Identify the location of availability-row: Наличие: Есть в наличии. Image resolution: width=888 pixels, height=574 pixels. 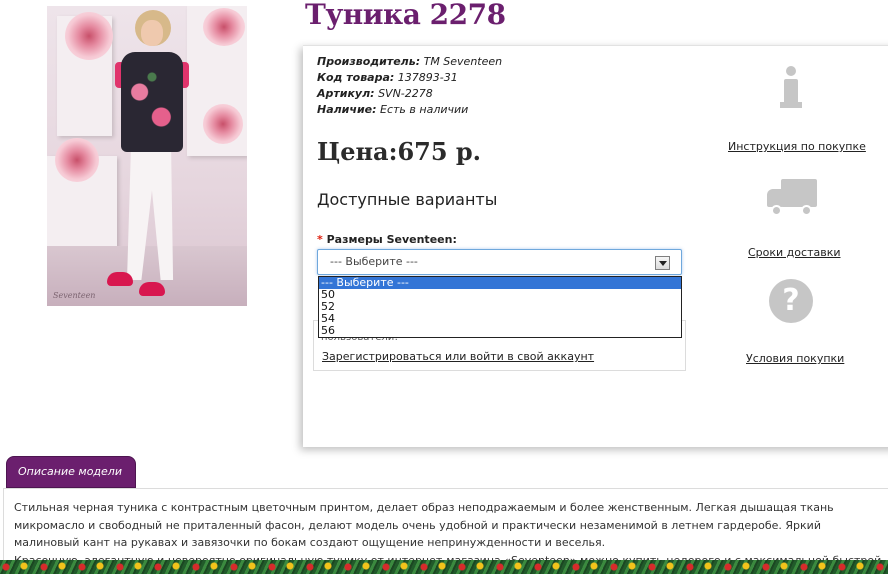
(393, 109).